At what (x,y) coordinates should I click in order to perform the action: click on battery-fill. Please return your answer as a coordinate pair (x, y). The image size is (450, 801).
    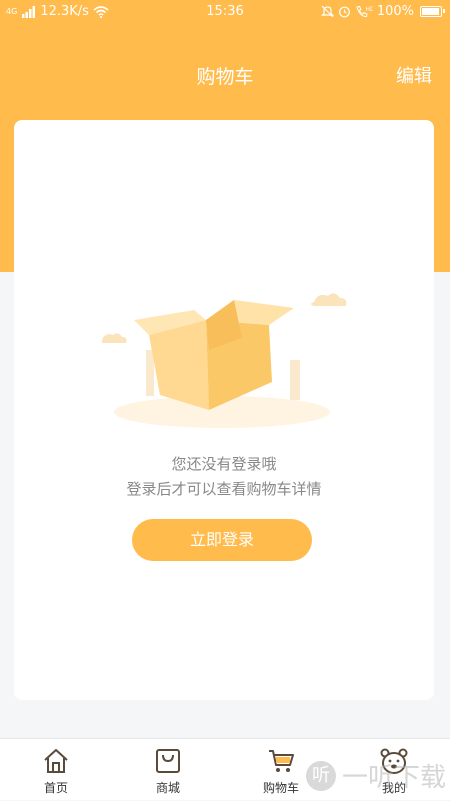
    Looking at the image, I should click on (430, 11).